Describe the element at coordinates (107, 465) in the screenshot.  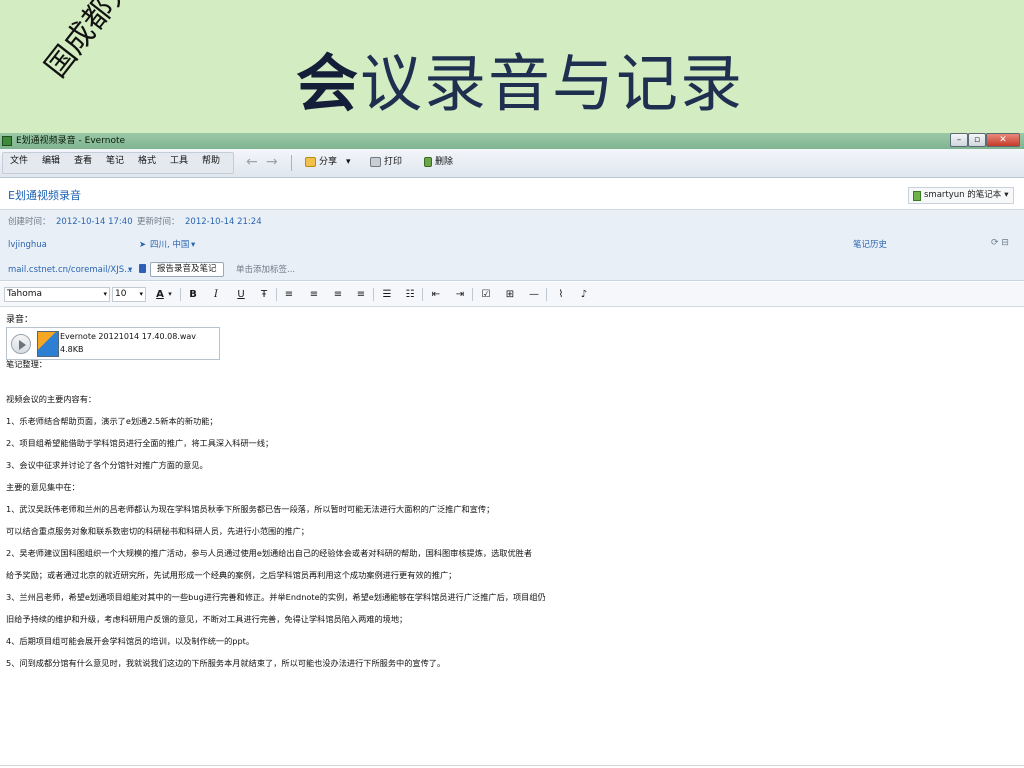
I see `note-line: 3、会议中征求并讨论了各个分馆针对推广方面的意见。` at that location.